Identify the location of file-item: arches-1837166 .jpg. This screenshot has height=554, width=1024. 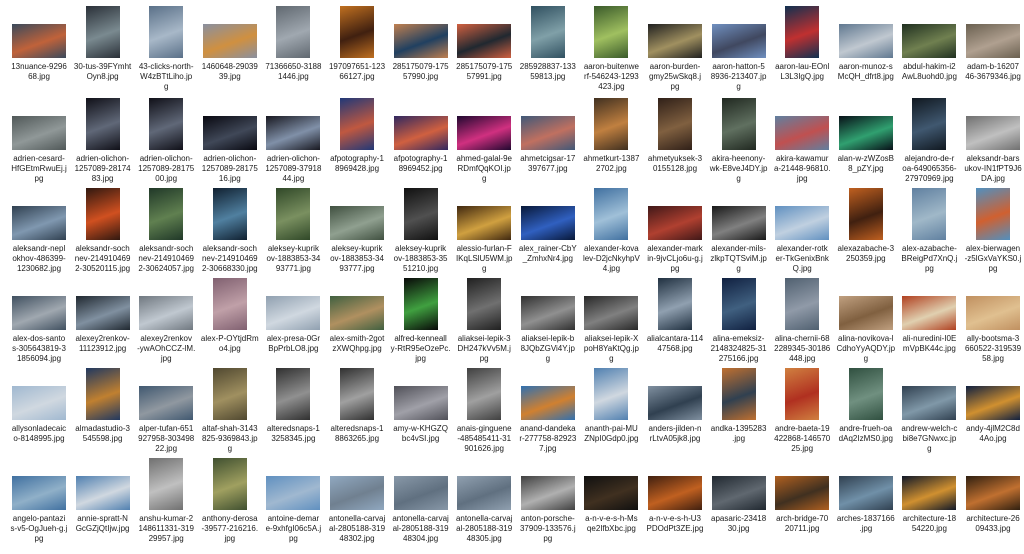
(866, 492).